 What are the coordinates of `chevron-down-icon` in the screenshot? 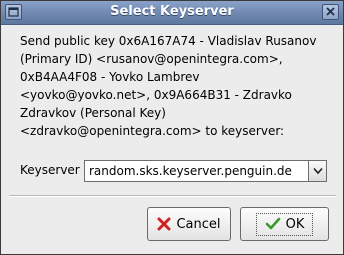 It's located at (317, 171).